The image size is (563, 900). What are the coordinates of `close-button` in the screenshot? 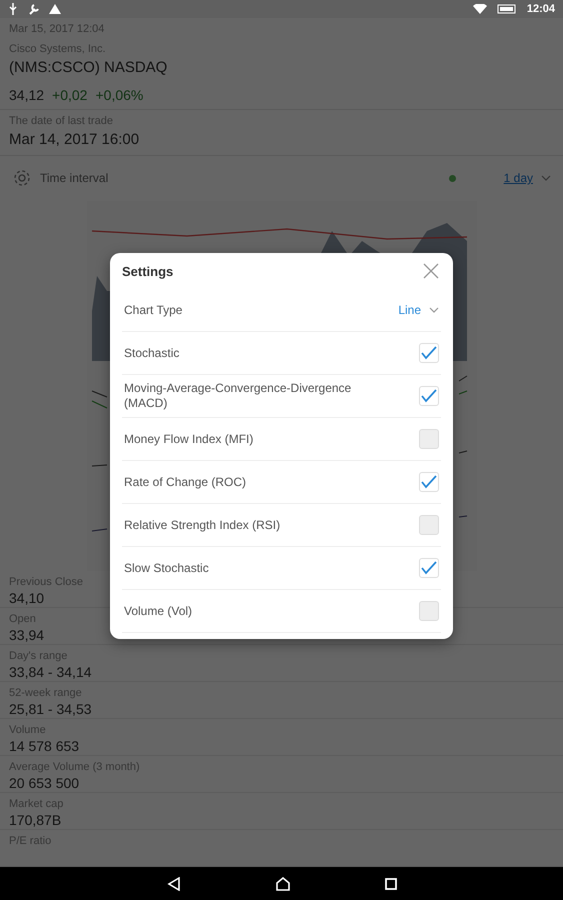 It's located at (431, 271).